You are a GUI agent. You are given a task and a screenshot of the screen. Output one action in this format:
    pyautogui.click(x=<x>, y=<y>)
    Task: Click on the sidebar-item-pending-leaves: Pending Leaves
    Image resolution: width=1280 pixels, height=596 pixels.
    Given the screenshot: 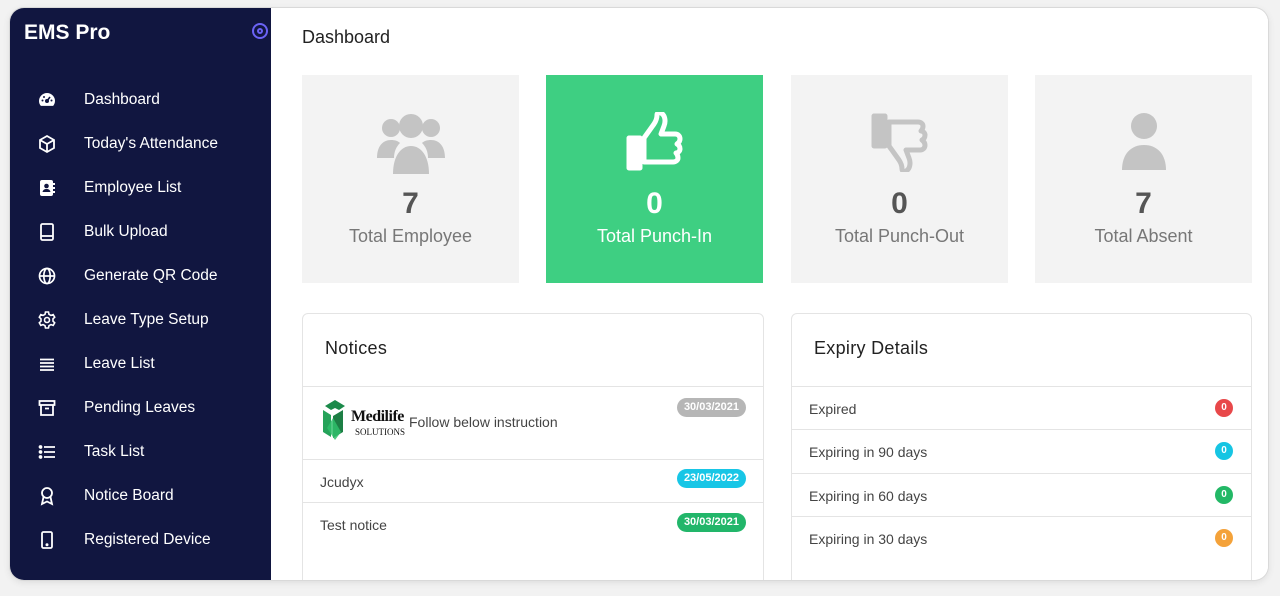 What is the action you would take?
    pyautogui.click(x=140, y=408)
    